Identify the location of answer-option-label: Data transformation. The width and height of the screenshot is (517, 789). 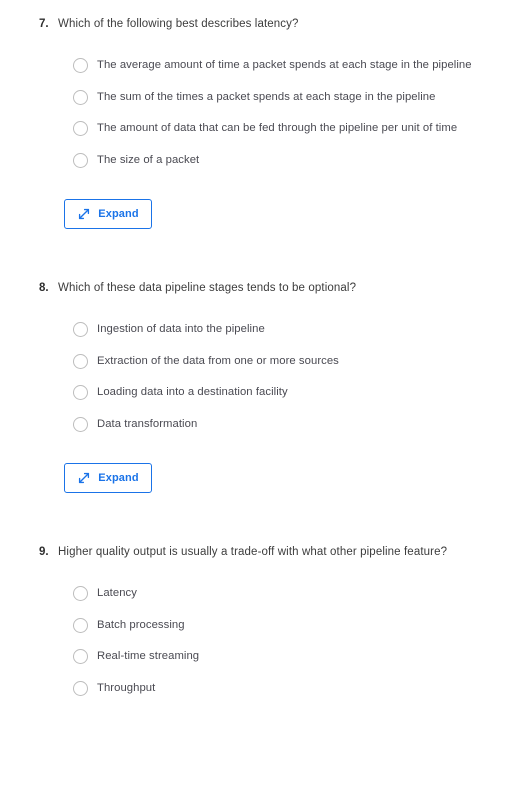
(147, 423).